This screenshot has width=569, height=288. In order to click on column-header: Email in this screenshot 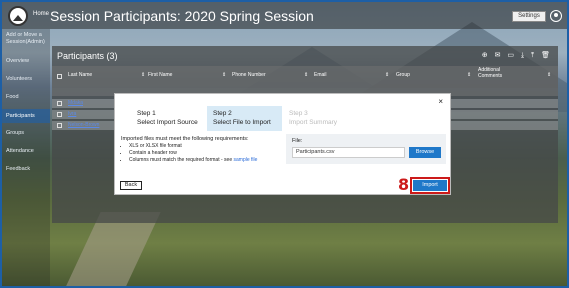, I will do `click(320, 75)`.